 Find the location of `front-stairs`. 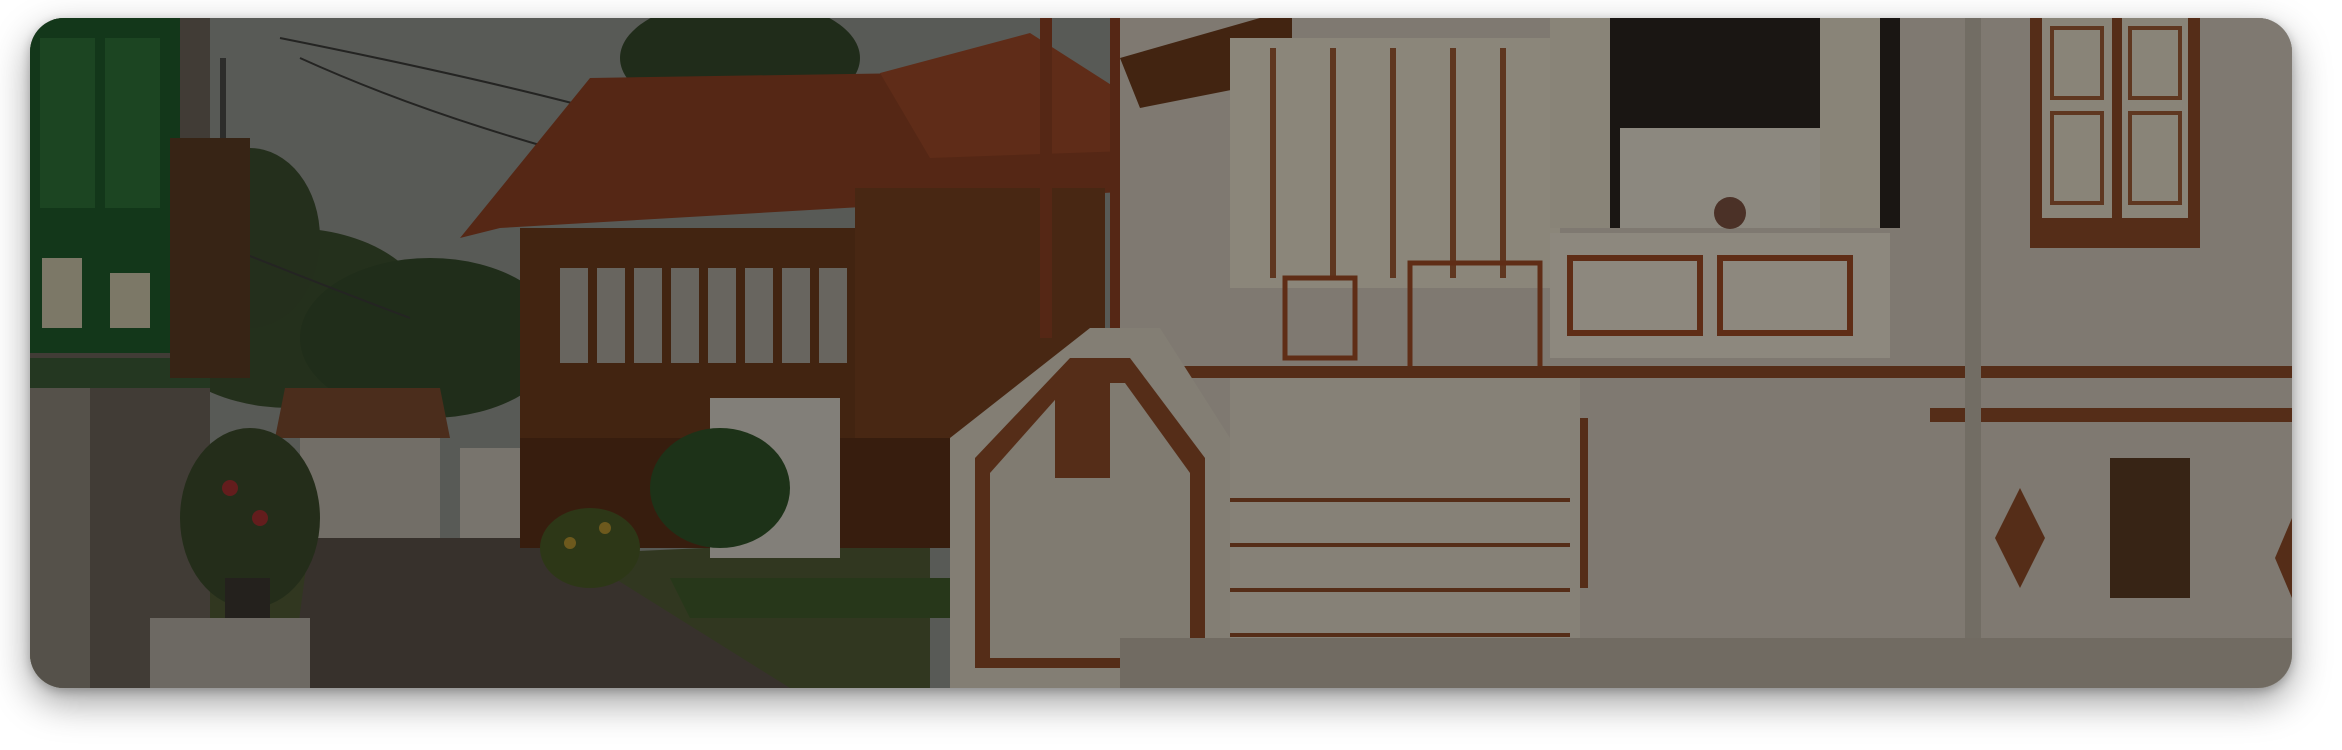

front-stairs is located at coordinates (1265, 508).